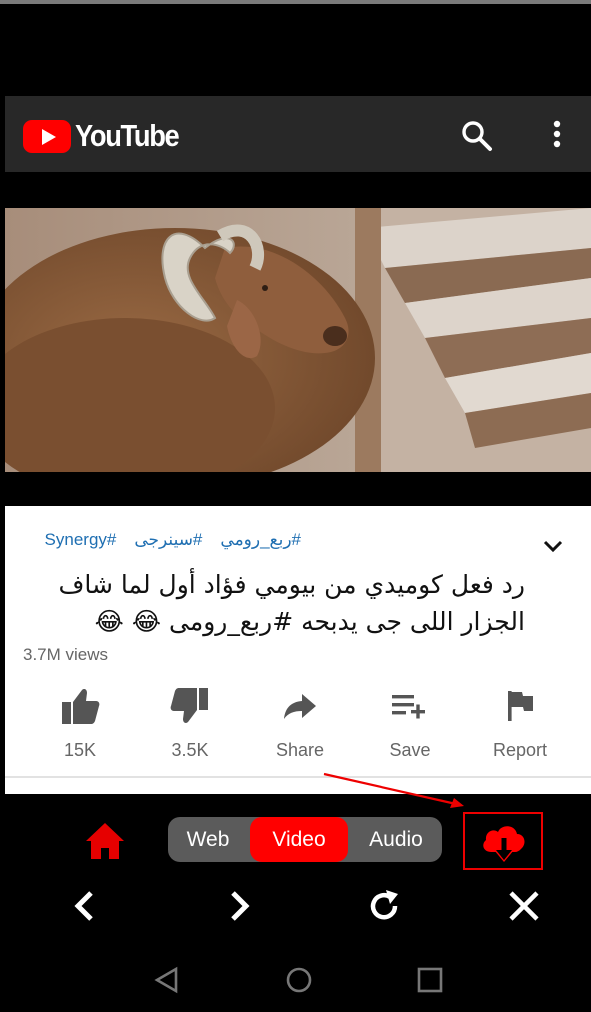  What do you see at coordinates (295, 48) in the screenshot?
I see `status-bar` at bounding box center [295, 48].